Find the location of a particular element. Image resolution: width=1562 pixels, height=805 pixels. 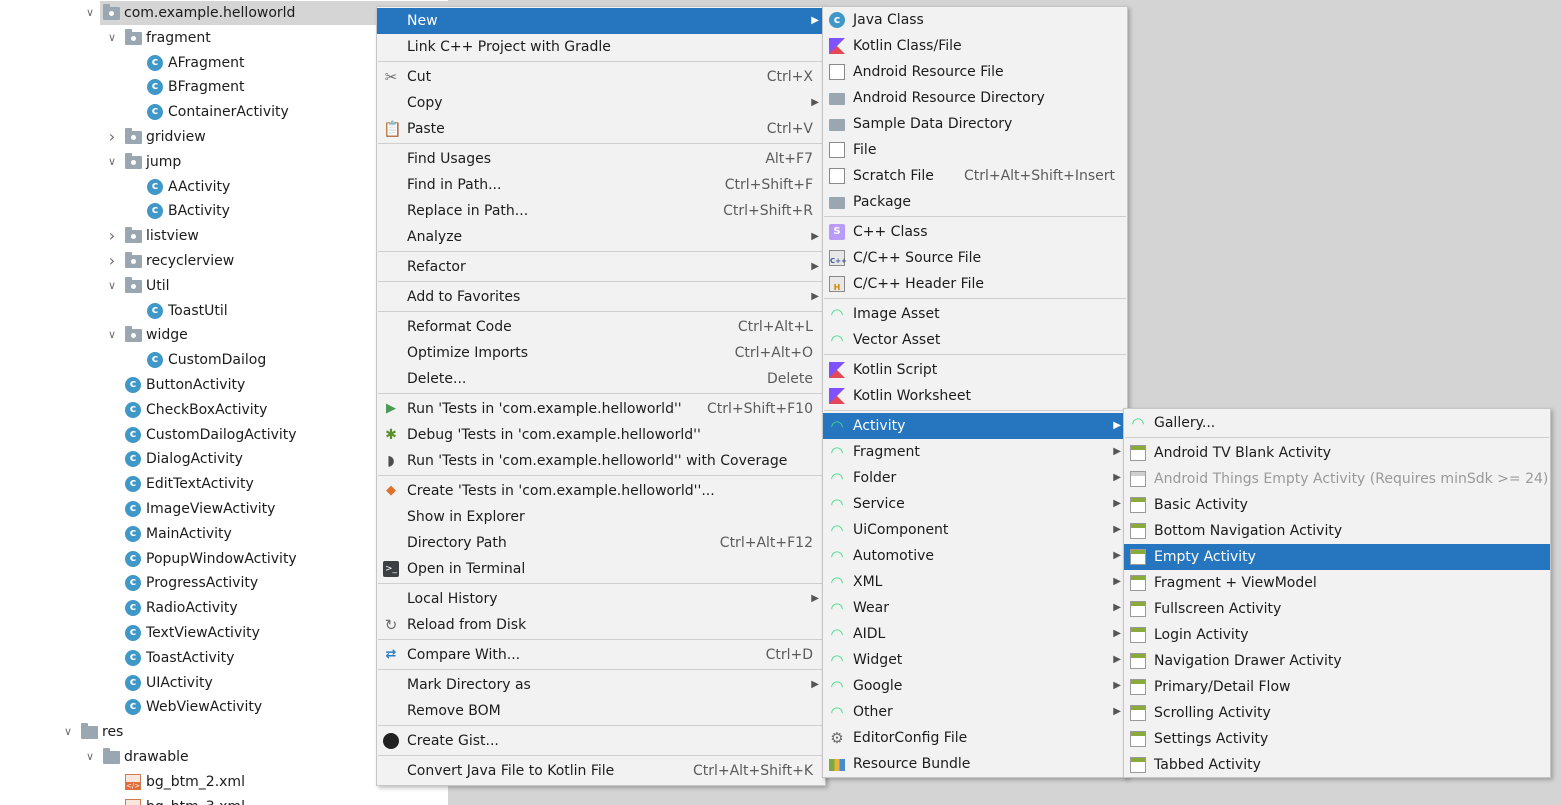

new-item-file: File is located at coordinates (975, 150).